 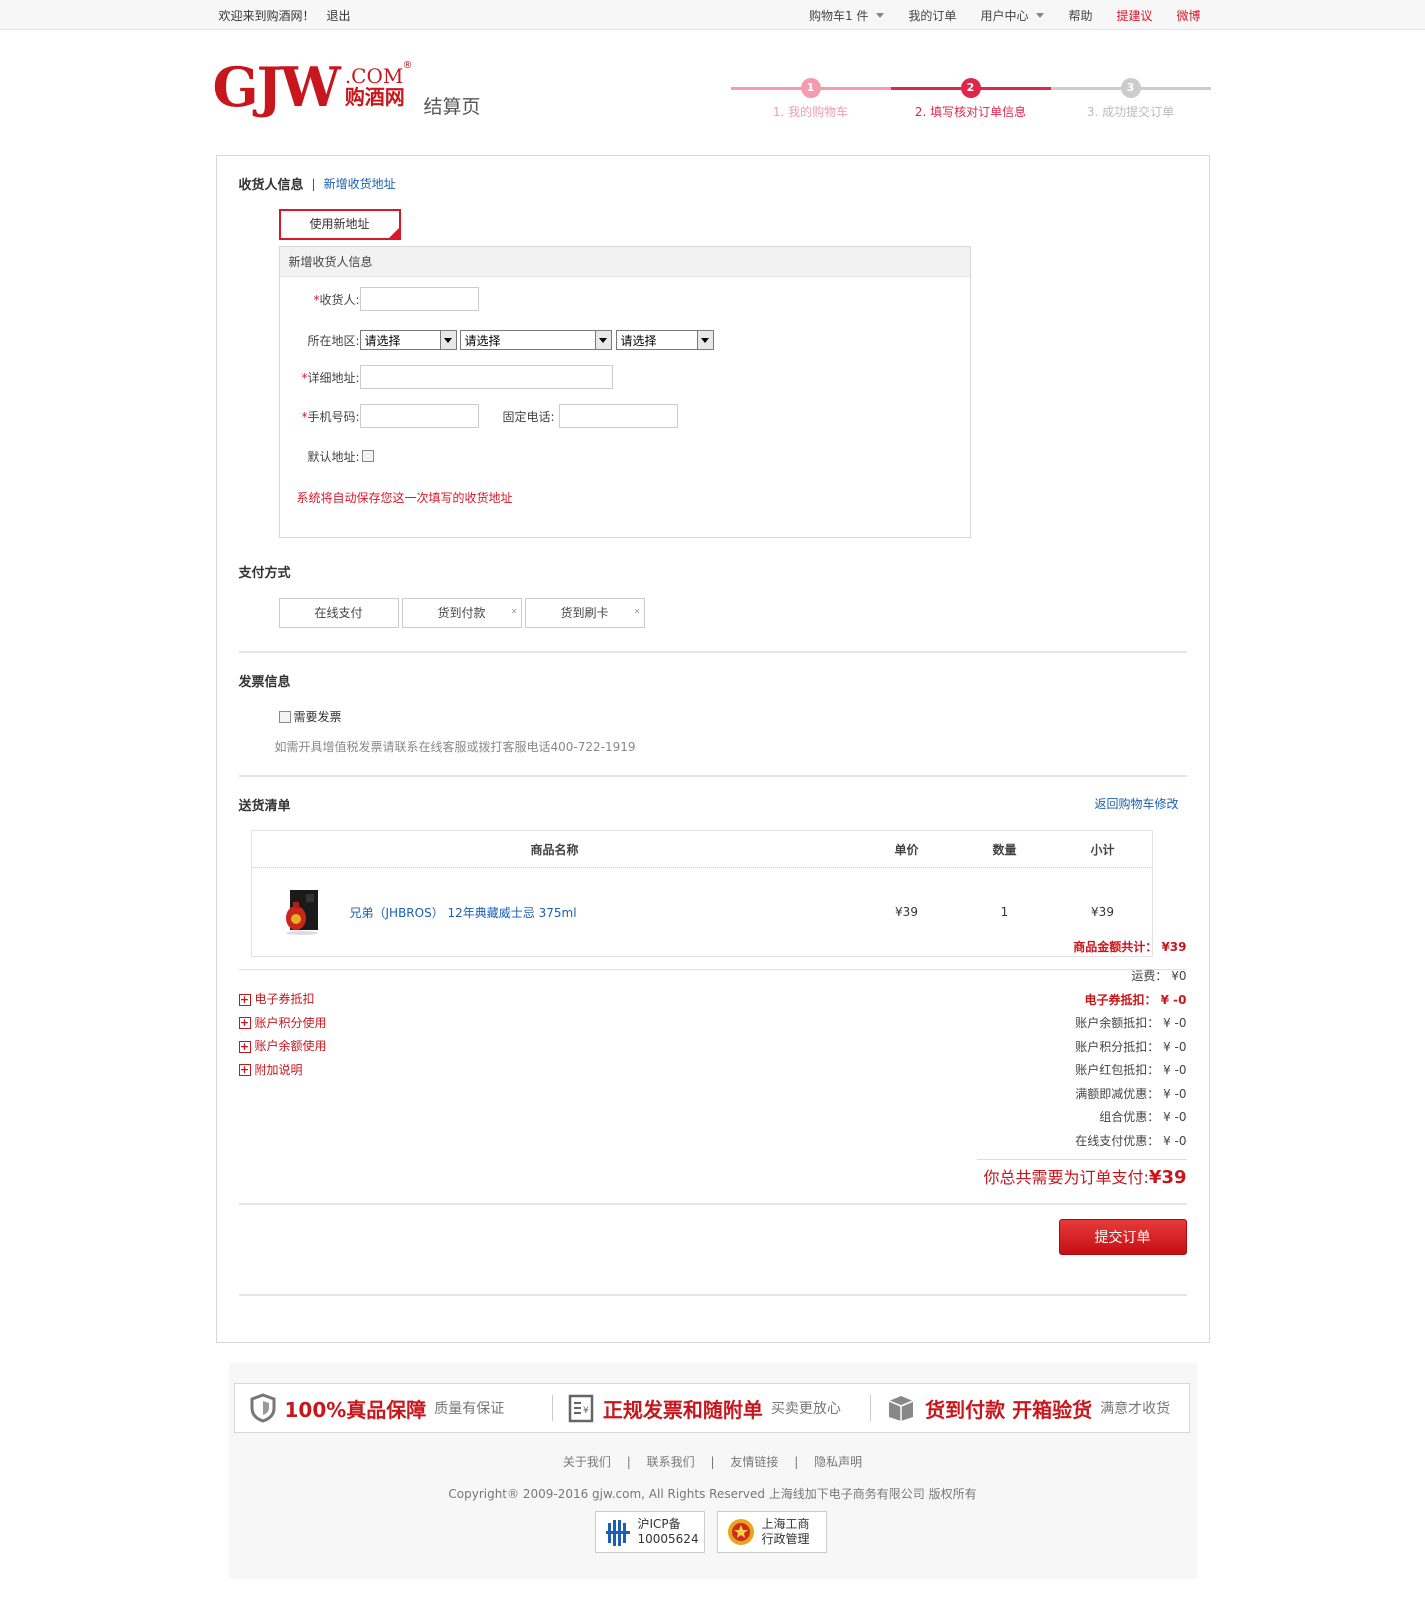 I want to click on invoice-title: 发票信息, so click(x=264, y=682).